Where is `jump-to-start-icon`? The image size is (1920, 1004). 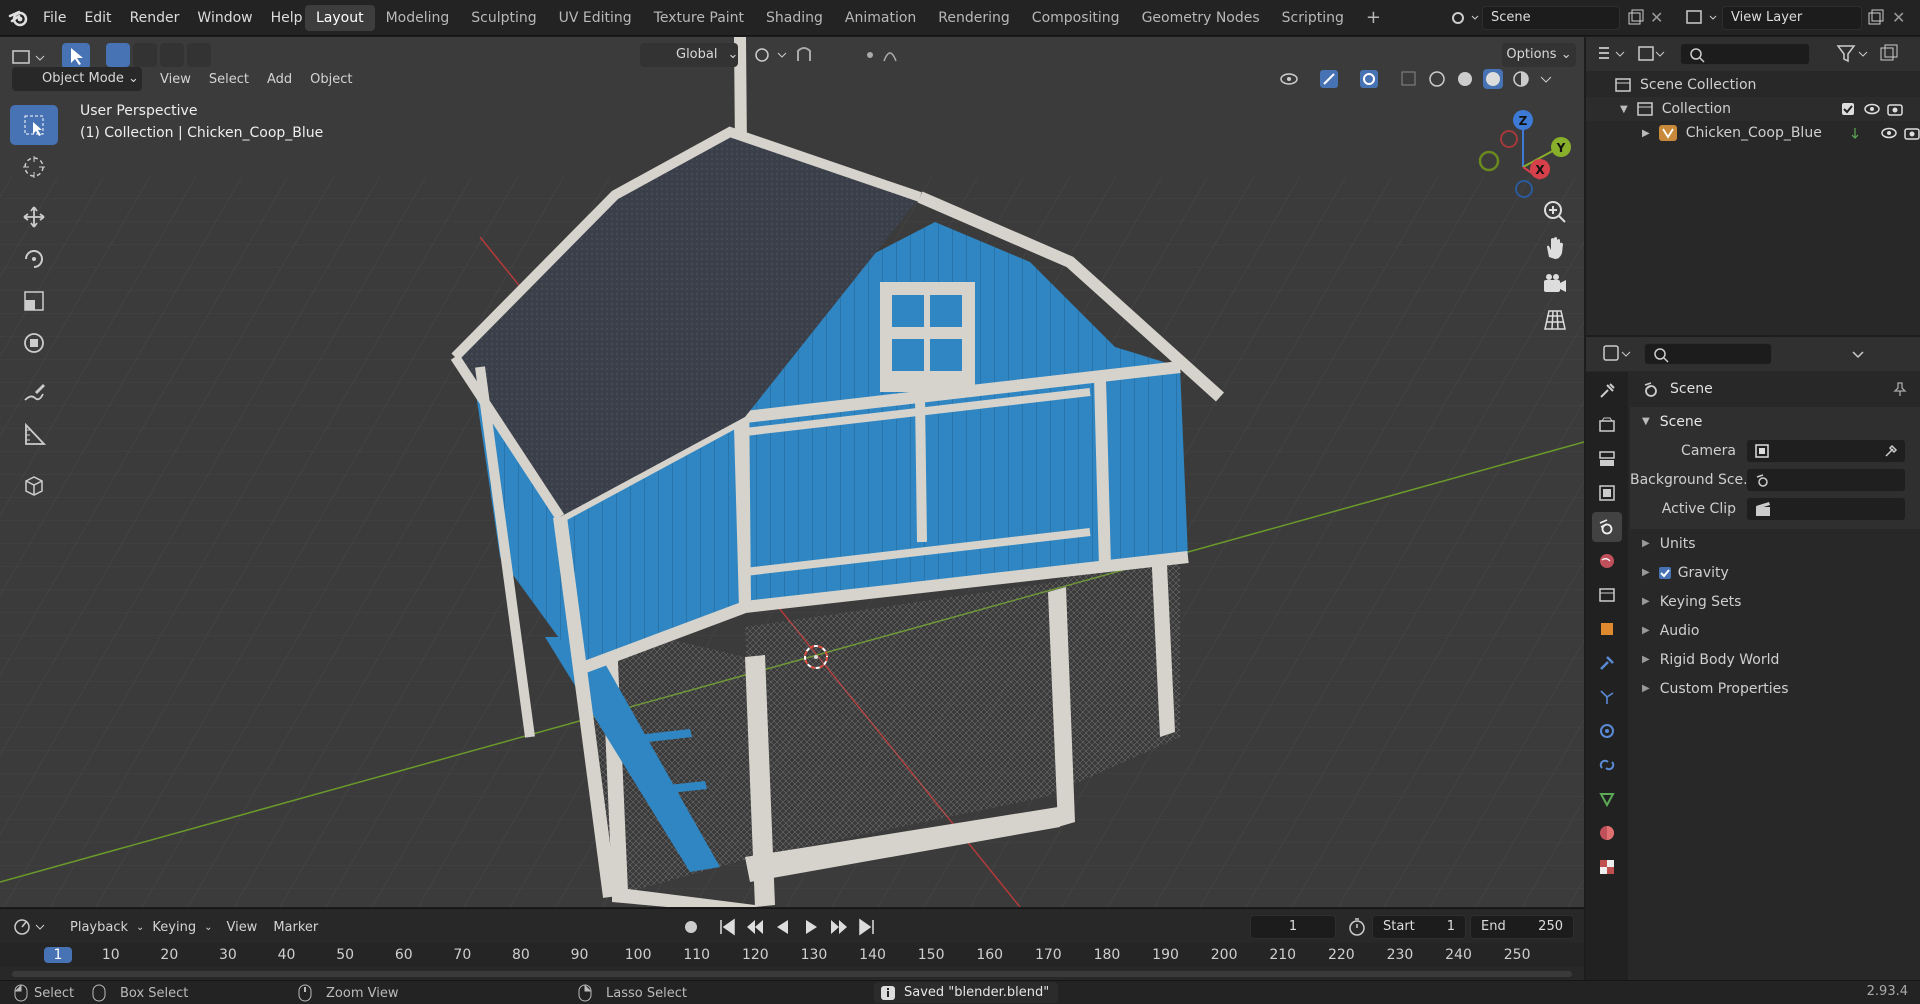 jump-to-start-icon is located at coordinates (727, 927).